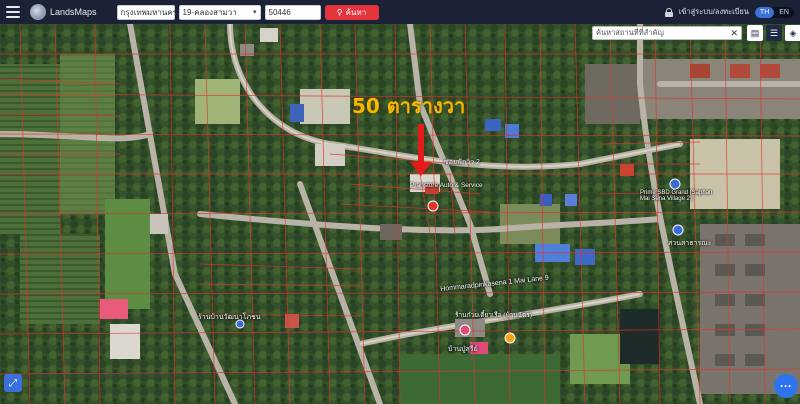  I want to click on search-button: ⚲ ค้นหา, so click(351, 12).